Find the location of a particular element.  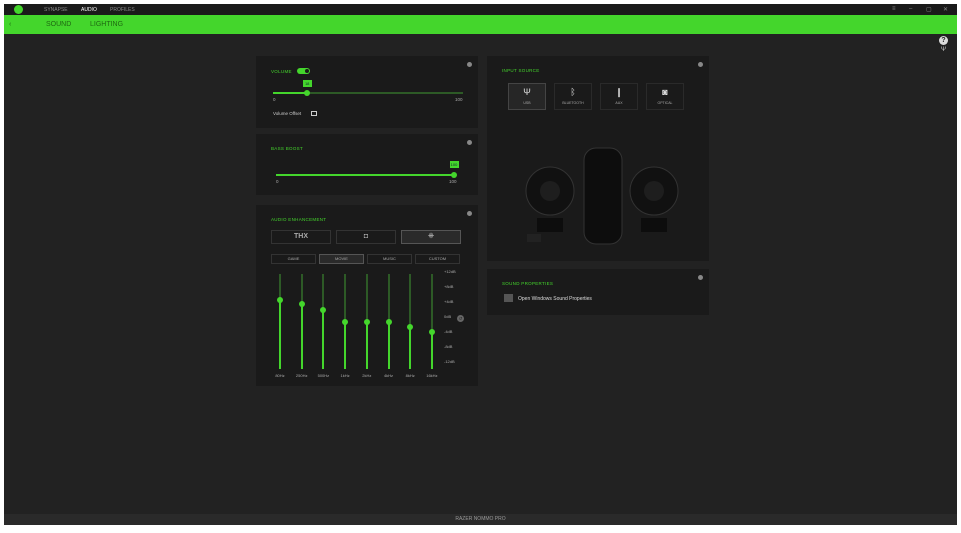

source-optical-button: ◙ OPTICAL is located at coordinates (665, 96).